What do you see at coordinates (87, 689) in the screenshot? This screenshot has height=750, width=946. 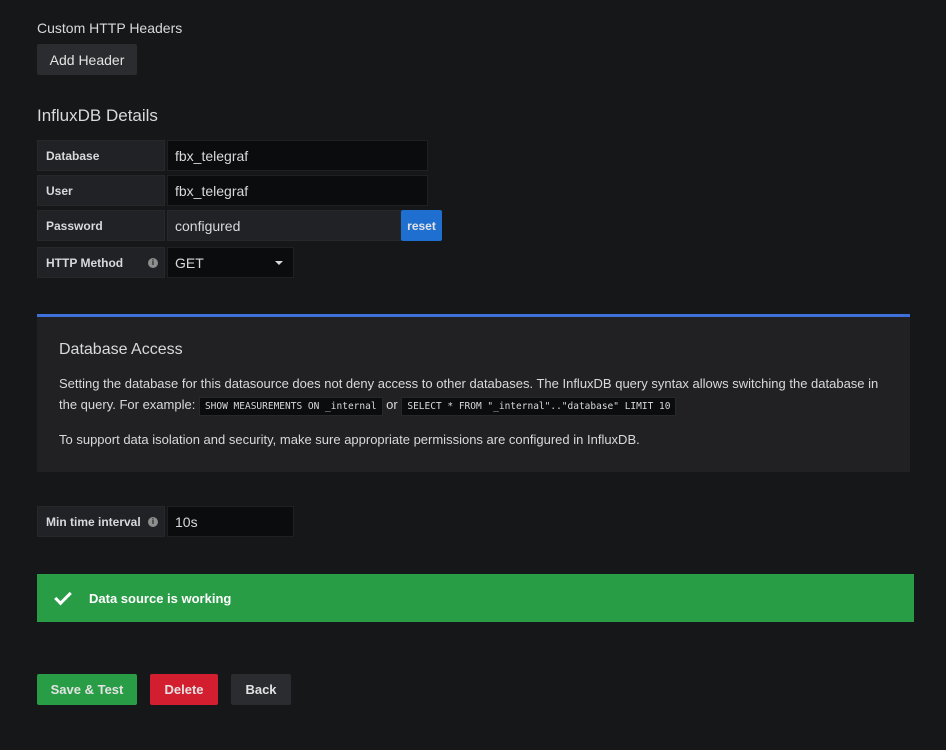 I see `save-test-button: Save & Test` at bounding box center [87, 689].